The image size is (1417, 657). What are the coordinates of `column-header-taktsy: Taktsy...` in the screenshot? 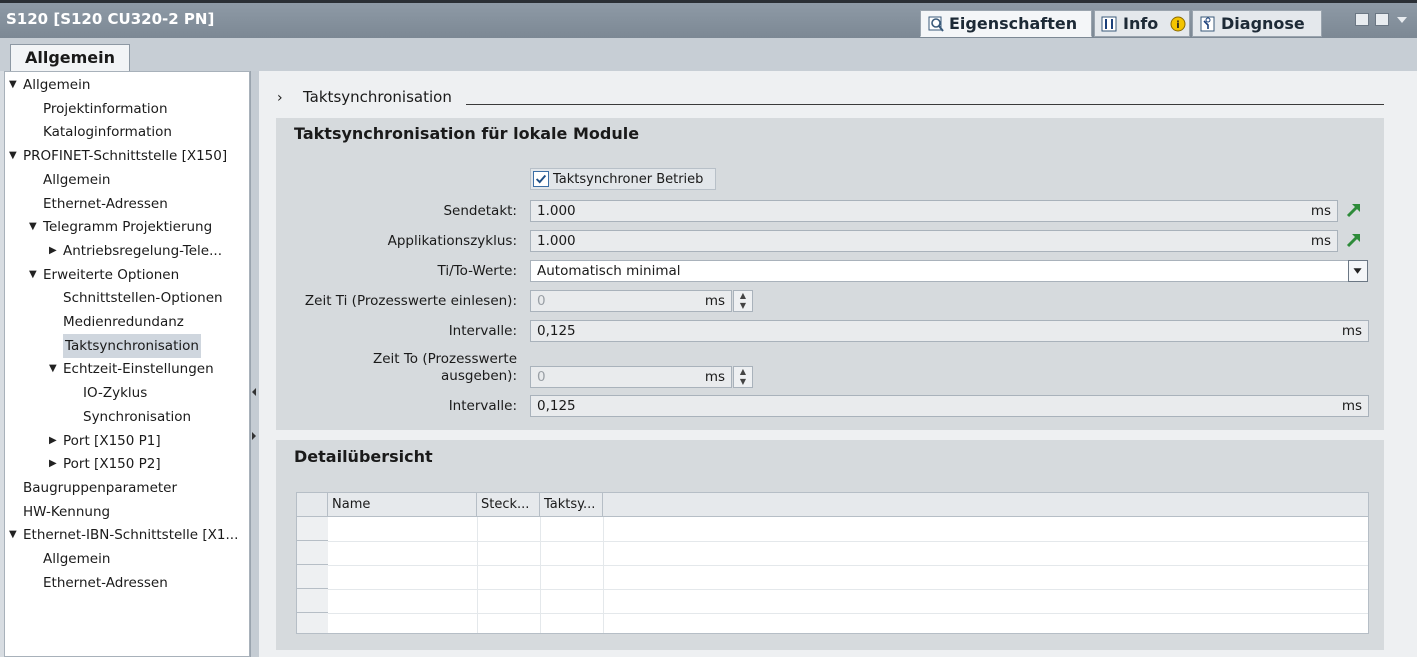 It's located at (571, 505).